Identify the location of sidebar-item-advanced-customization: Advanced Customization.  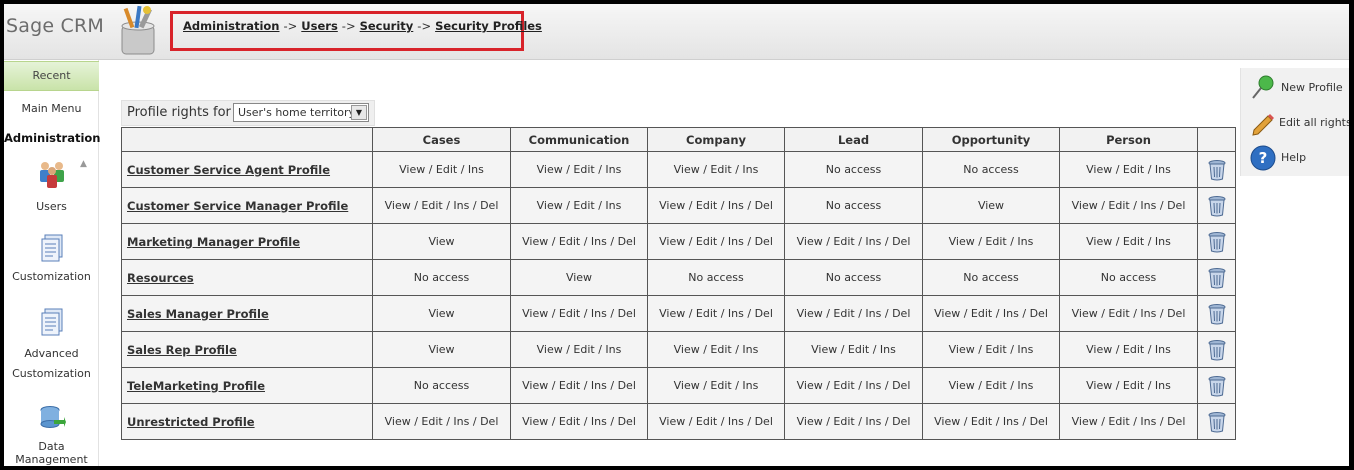
(51, 346).